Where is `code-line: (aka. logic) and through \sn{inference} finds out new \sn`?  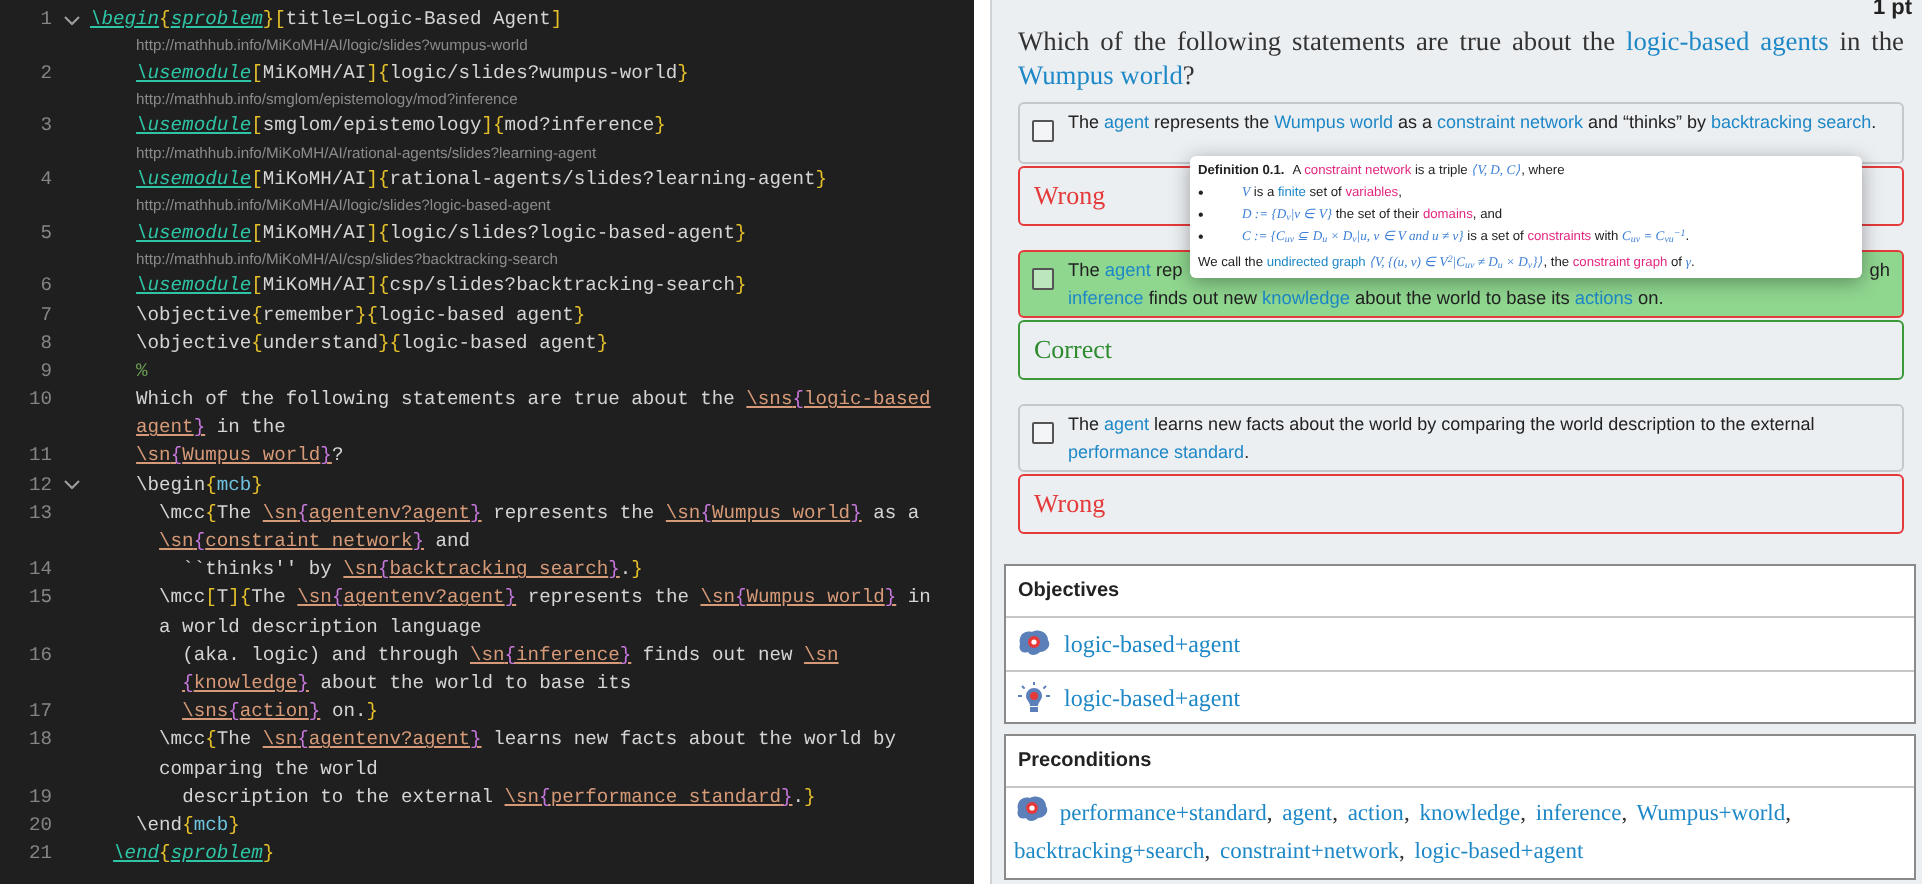 code-line: (aka. logic) and through \sn{inference} finds out new \sn is located at coordinates (509, 655).